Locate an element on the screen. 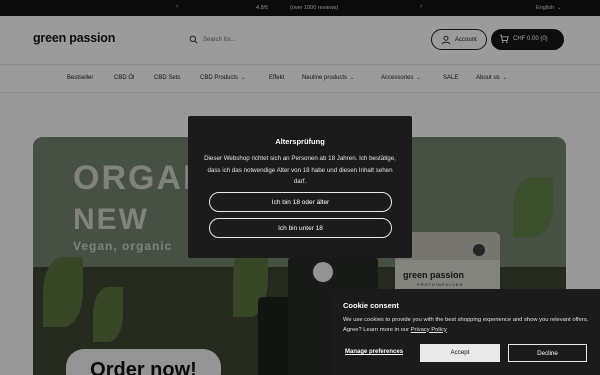  age-modal-title: Altersprüfung is located at coordinates (300, 141).